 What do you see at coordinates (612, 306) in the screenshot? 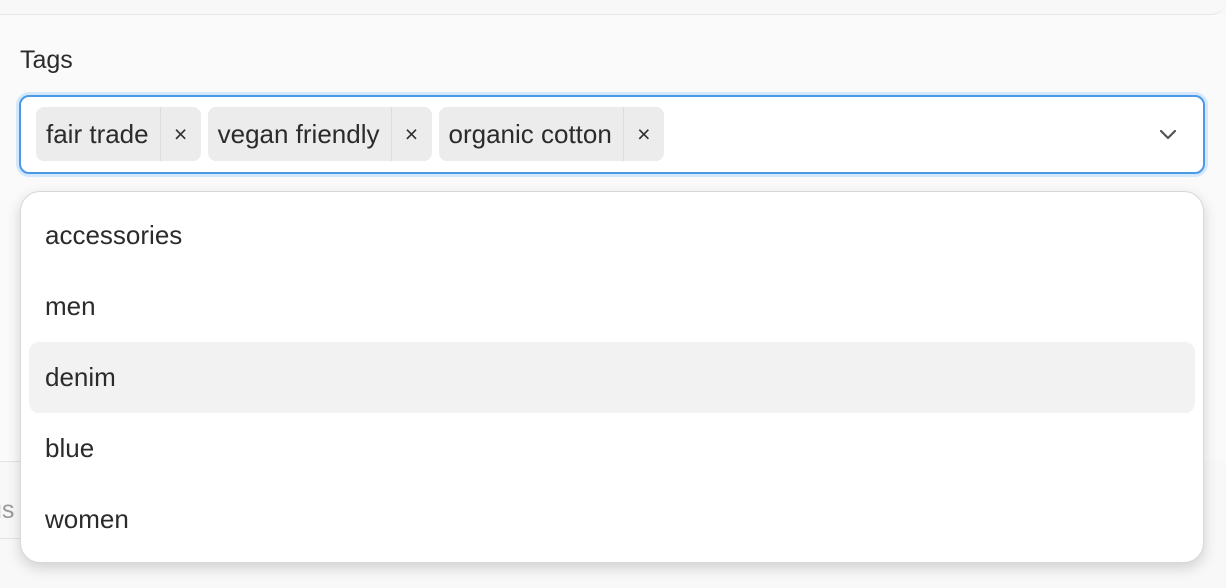
I see `dropdown-option-men: men` at bounding box center [612, 306].